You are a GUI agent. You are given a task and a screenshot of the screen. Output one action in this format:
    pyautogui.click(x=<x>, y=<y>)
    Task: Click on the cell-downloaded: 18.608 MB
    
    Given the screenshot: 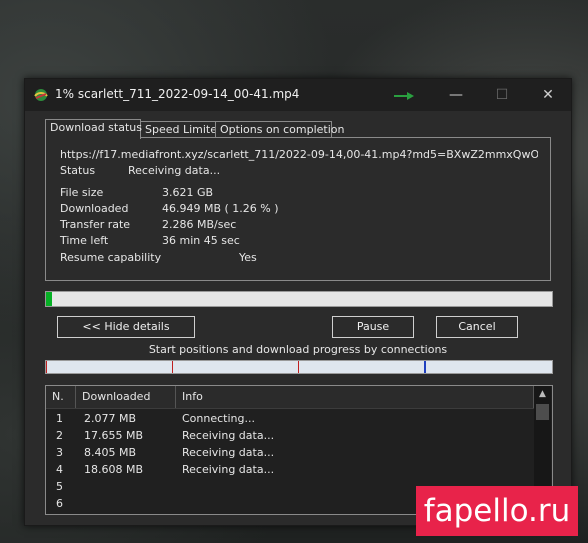 What is the action you would take?
    pyautogui.click(x=114, y=469)
    